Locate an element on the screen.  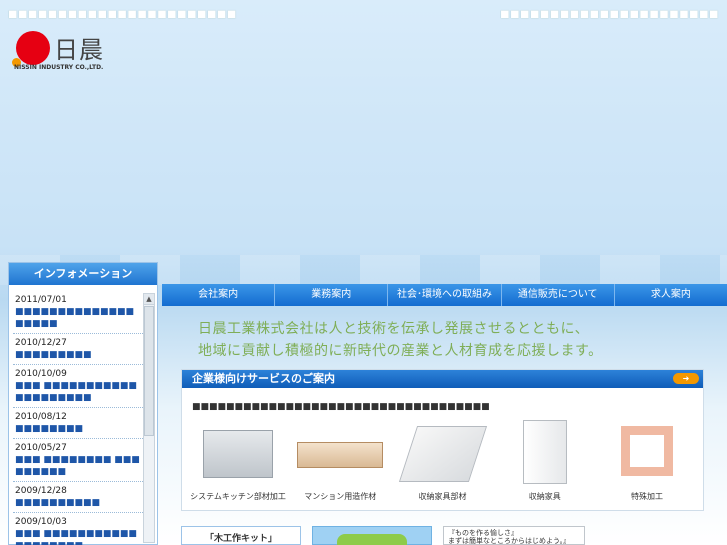
top-right-text: ■■■■■■■■■■■■■■■■■■■■■■ is located at coordinates (609, 14).